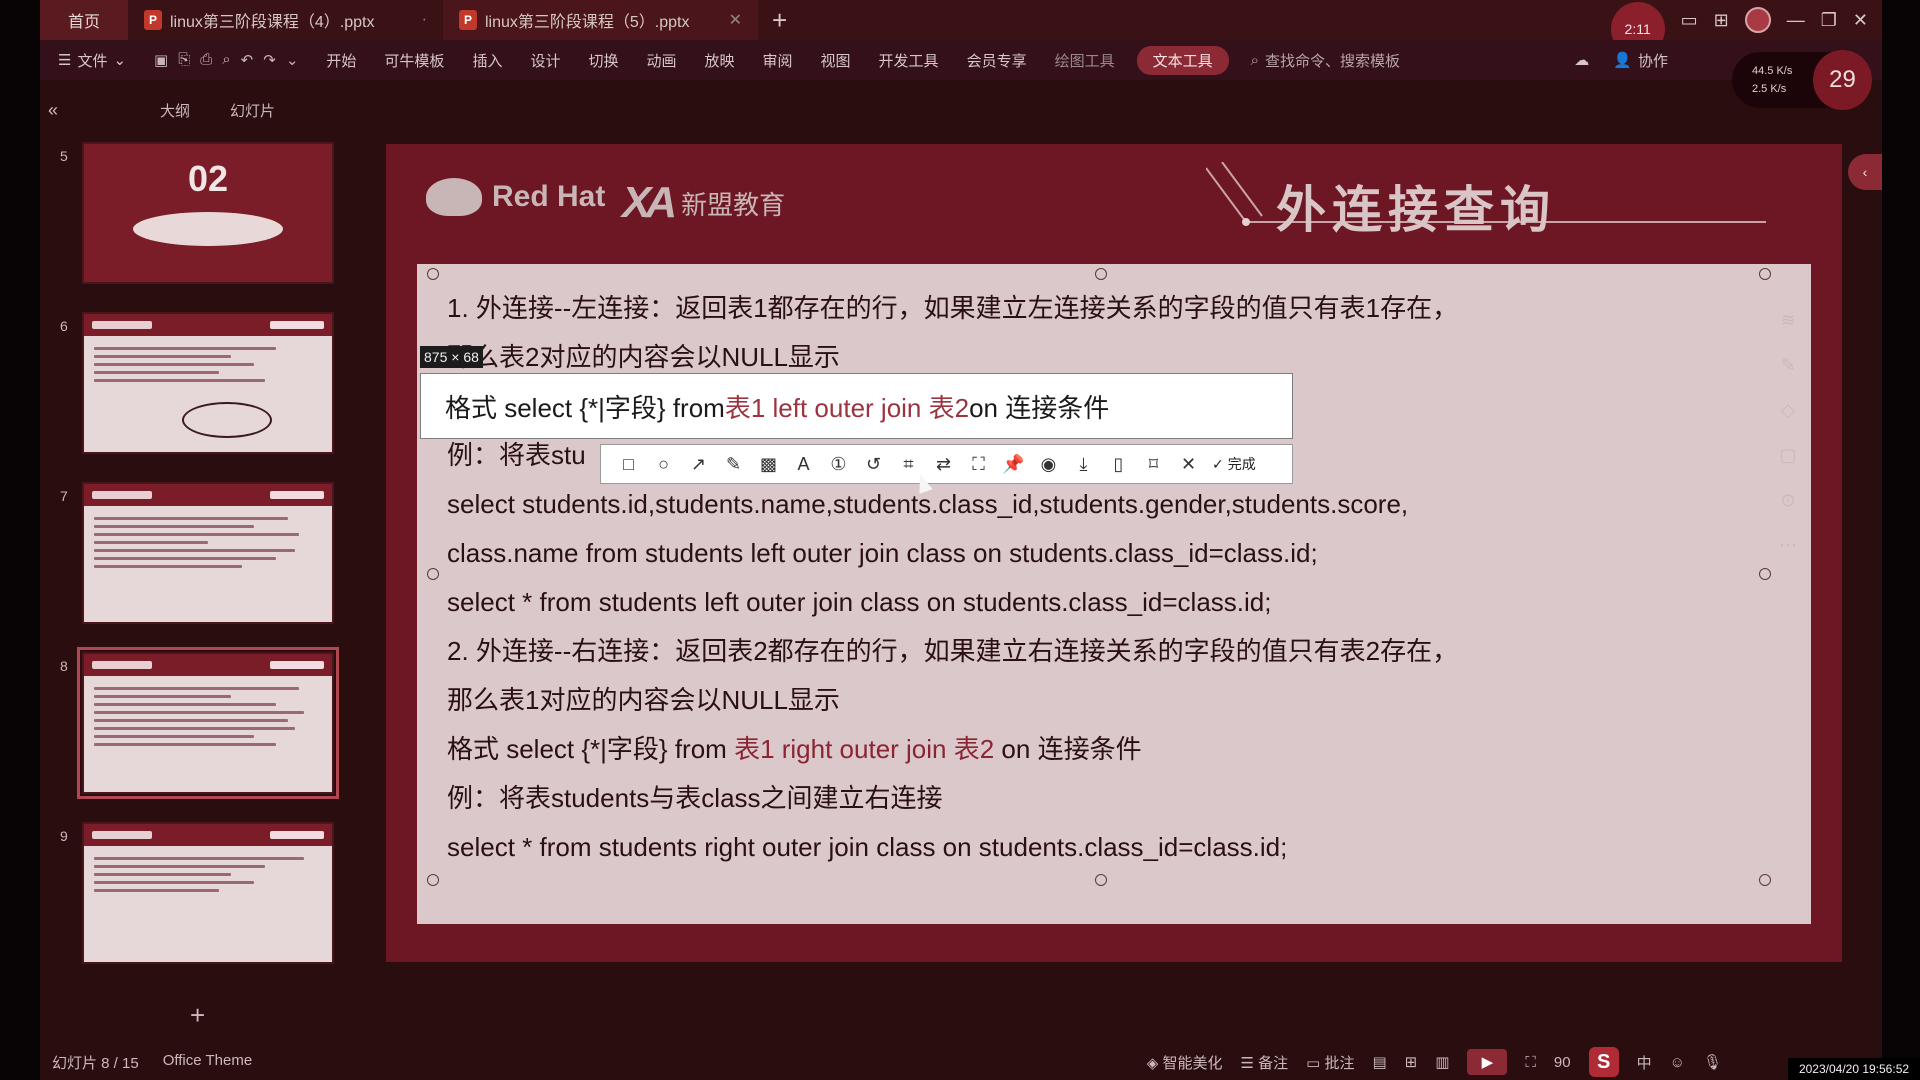 This screenshot has width=1920, height=1080. What do you see at coordinates (600, 20) in the screenshot?
I see `document-tab-5: P linux第三阶段课程（5）.pptx ✕` at bounding box center [600, 20].